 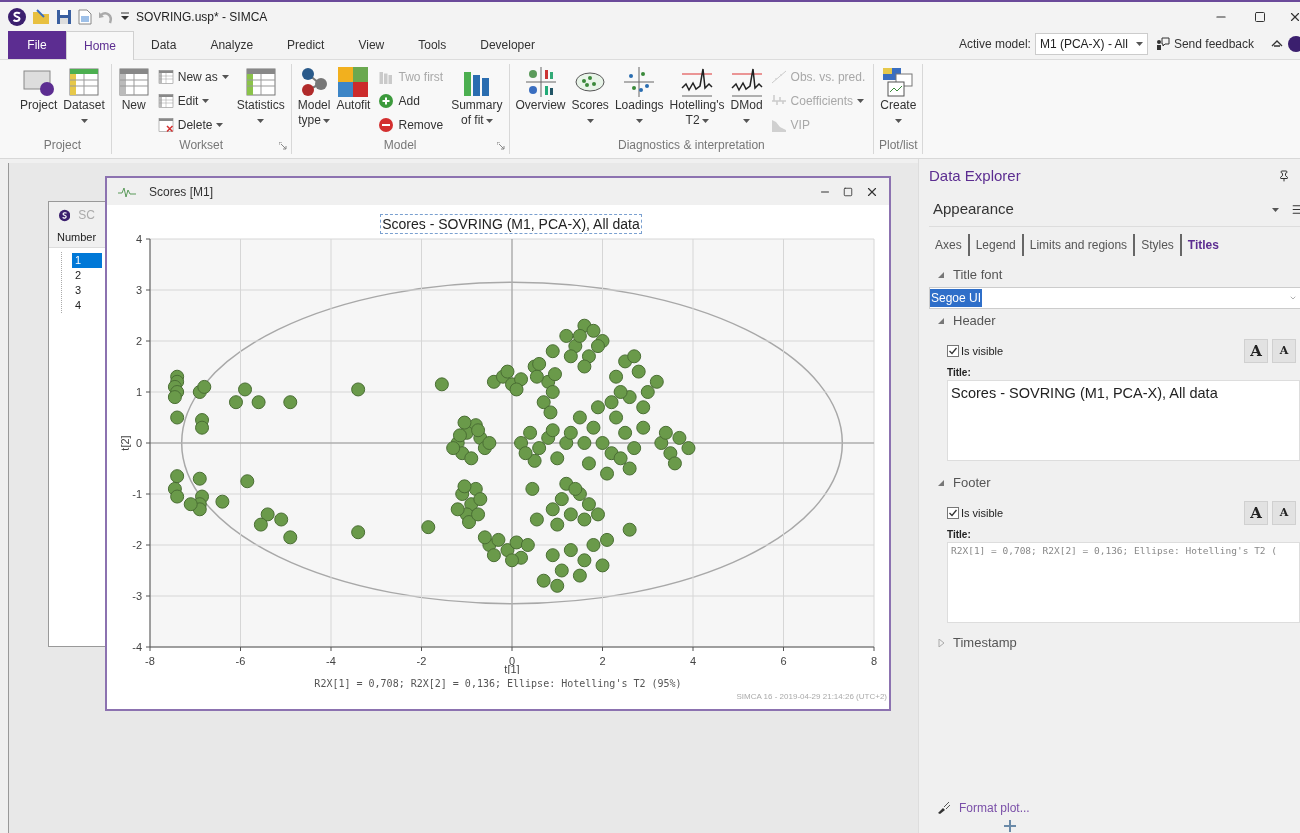 What do you see at coordinates (941, 483) in the screenshot?
I see `collapse-arrow-icon` at bounding box center [941, 483].